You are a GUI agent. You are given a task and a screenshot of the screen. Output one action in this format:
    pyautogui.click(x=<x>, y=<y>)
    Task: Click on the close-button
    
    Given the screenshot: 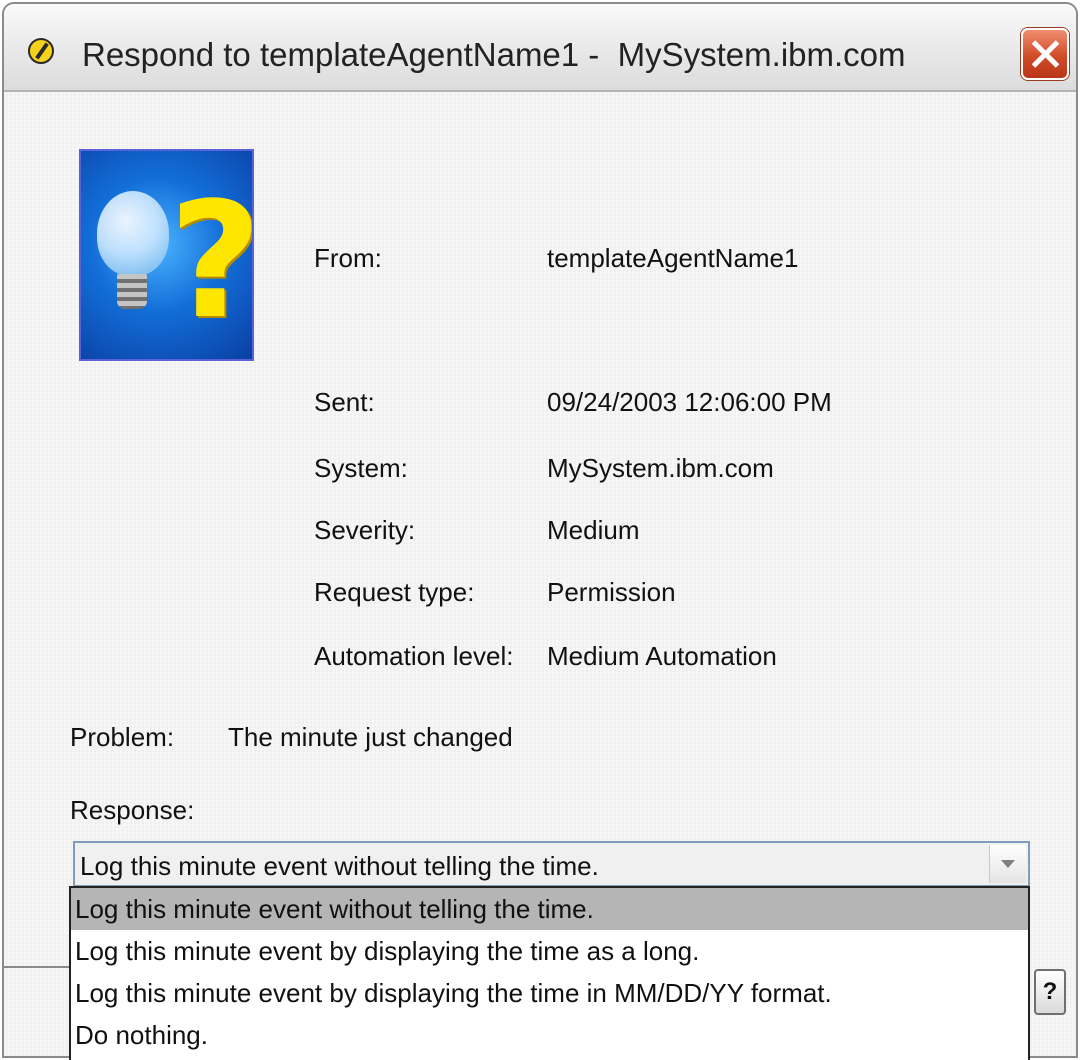 What is the action you would take?
    pyautogui.click(x=1045, y=54)
    